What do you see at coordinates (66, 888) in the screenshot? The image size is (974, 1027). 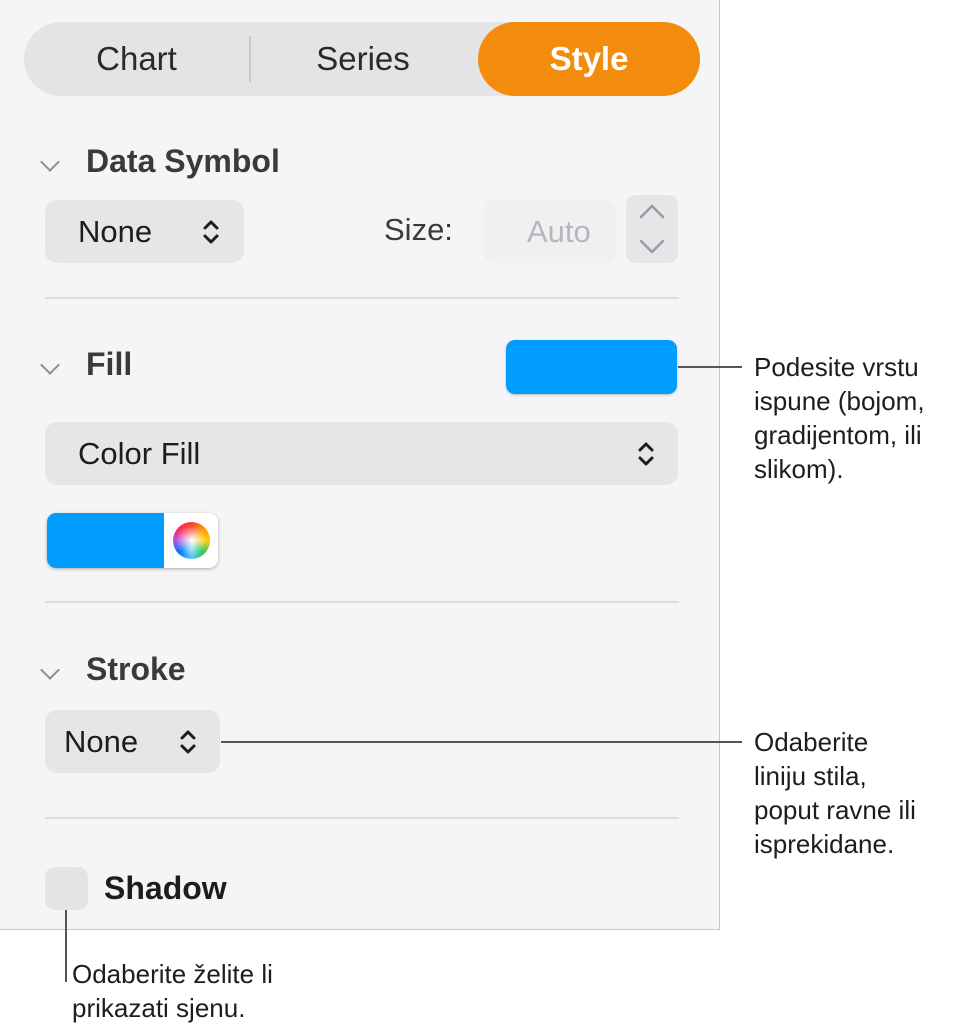 I see `shadow-checkbox` at bounding box center [66, 888].